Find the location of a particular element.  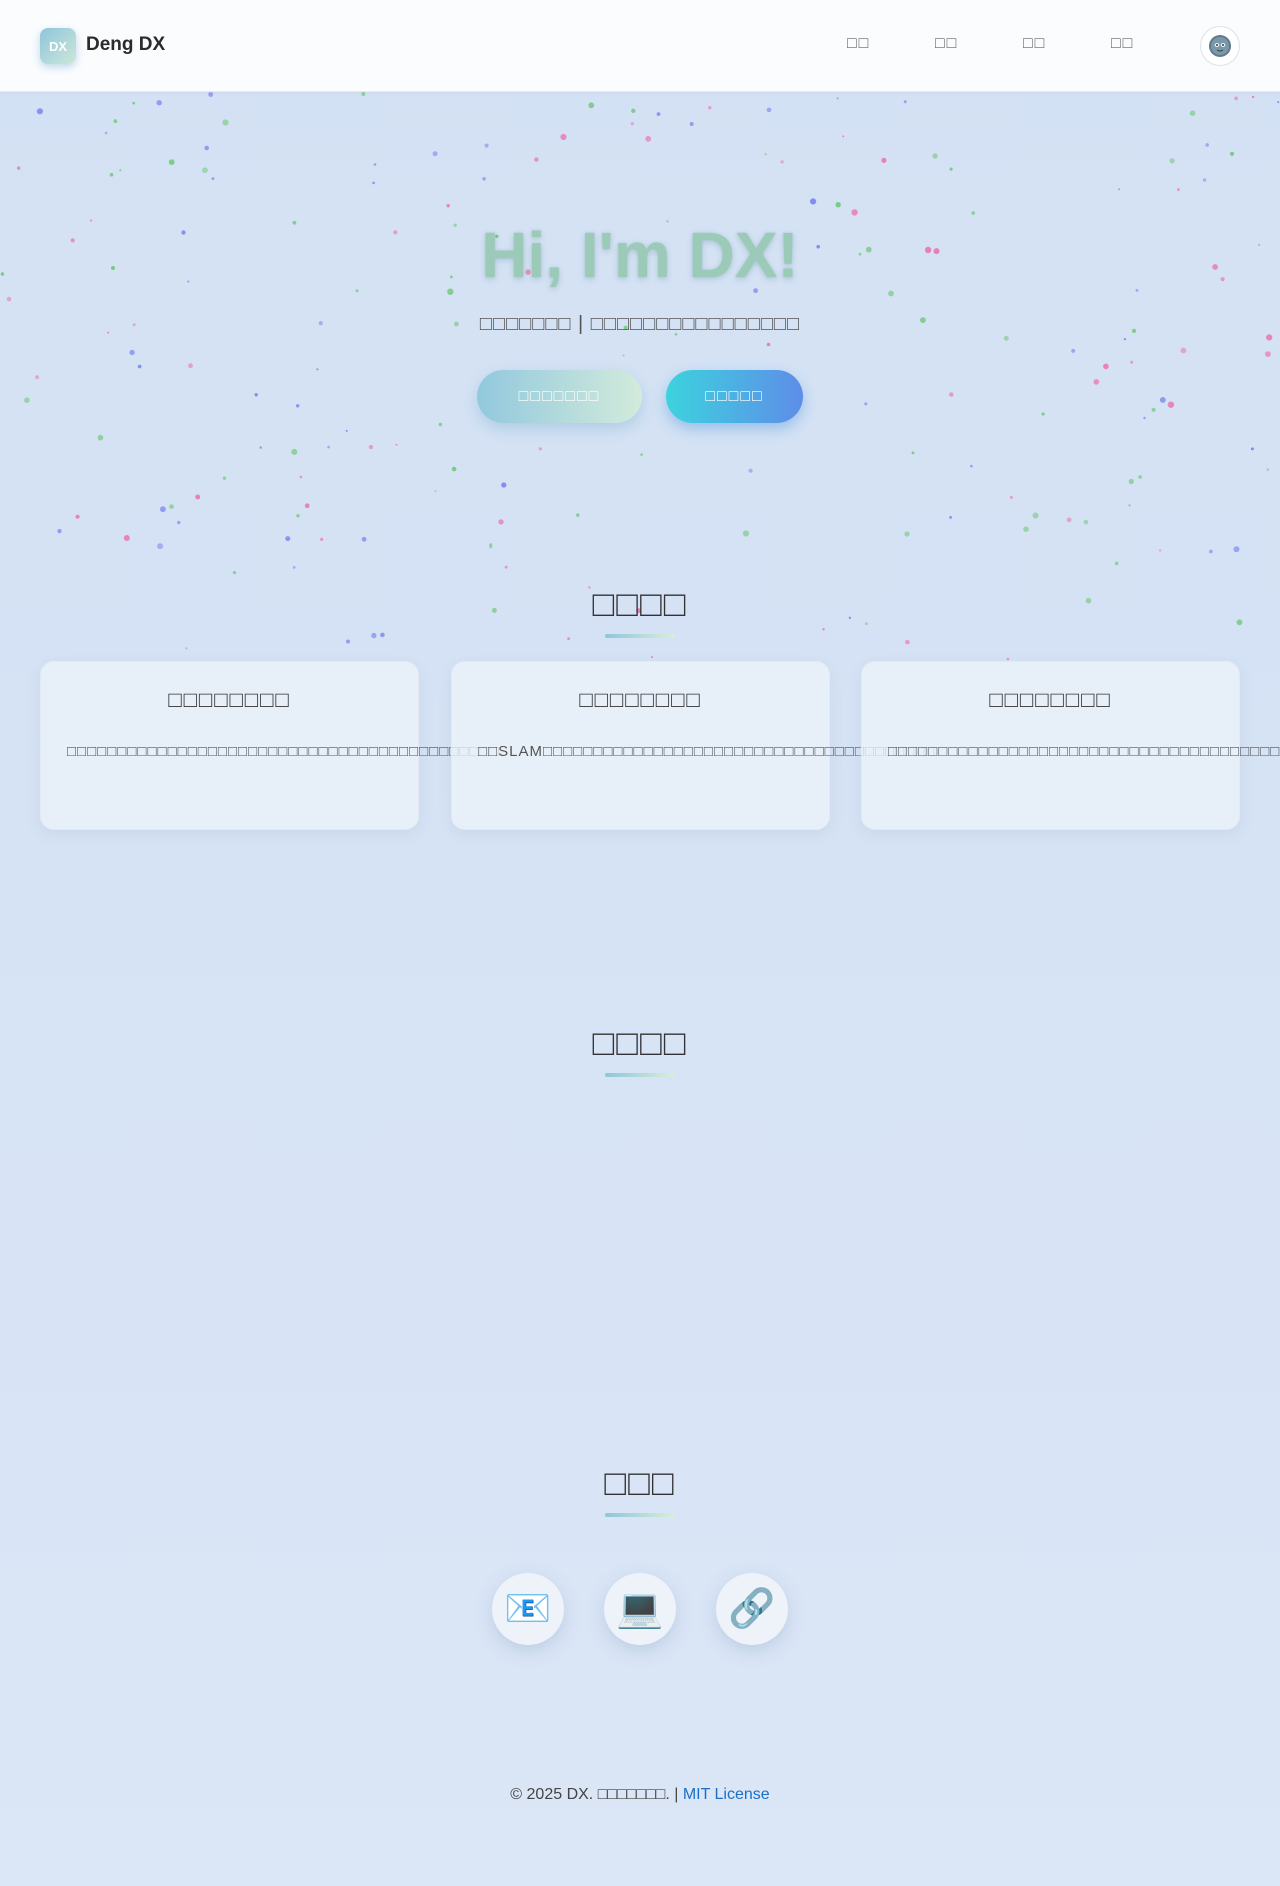

projects-title-underline is located at coordinates (640, 1075).